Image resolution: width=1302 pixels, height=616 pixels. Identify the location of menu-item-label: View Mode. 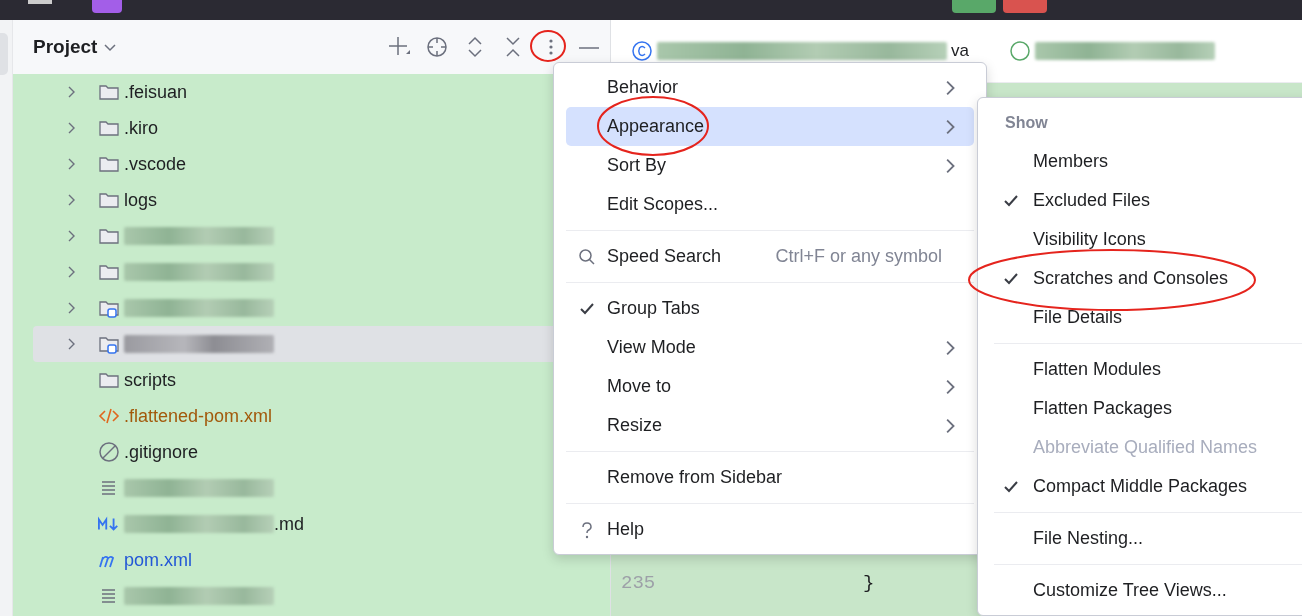
(652, 347).